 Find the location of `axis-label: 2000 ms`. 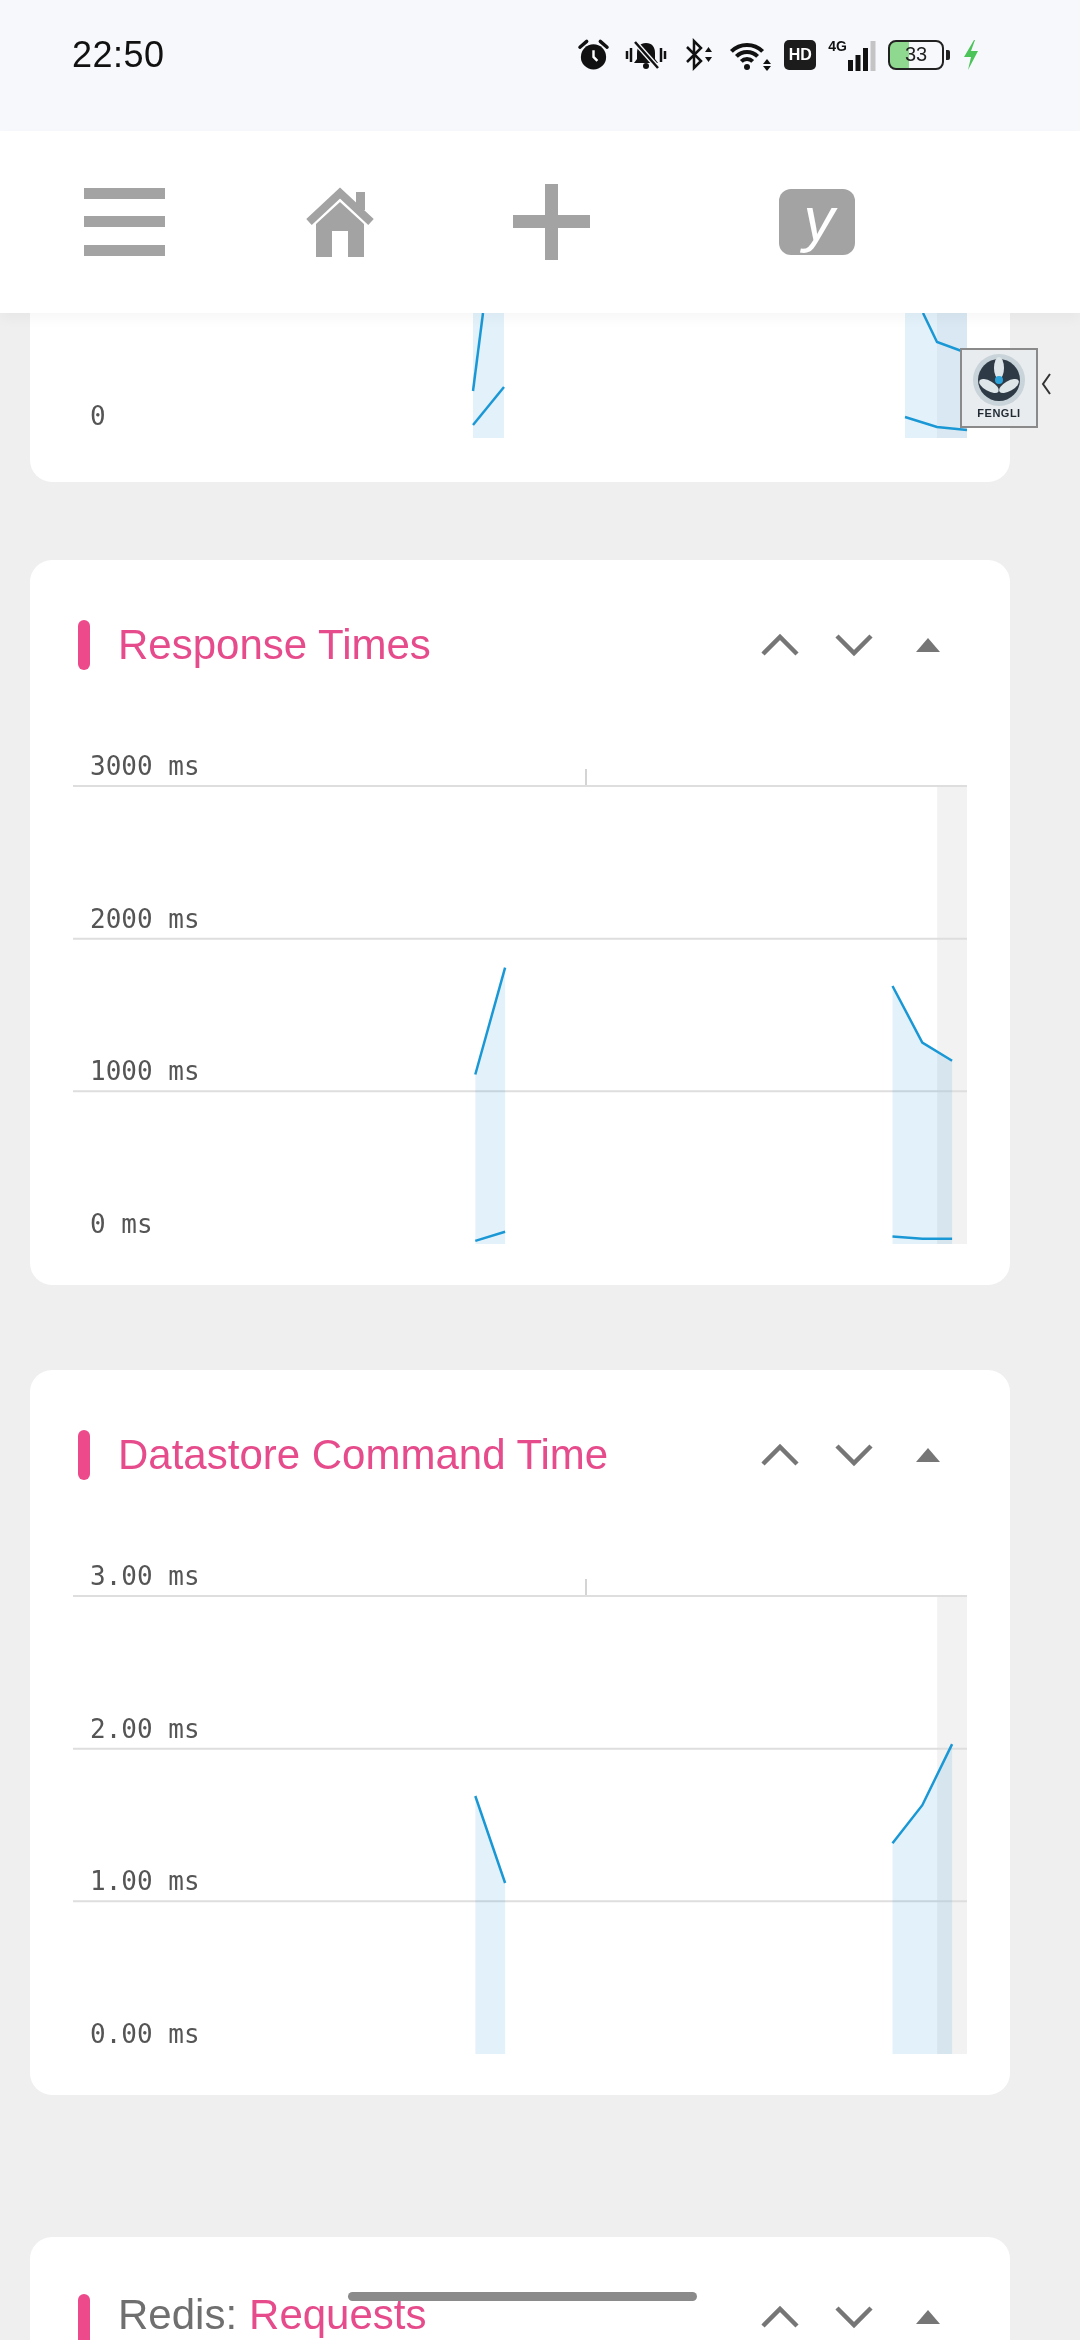

axis-label: 2000 ms is located at coordinates (145, 918).